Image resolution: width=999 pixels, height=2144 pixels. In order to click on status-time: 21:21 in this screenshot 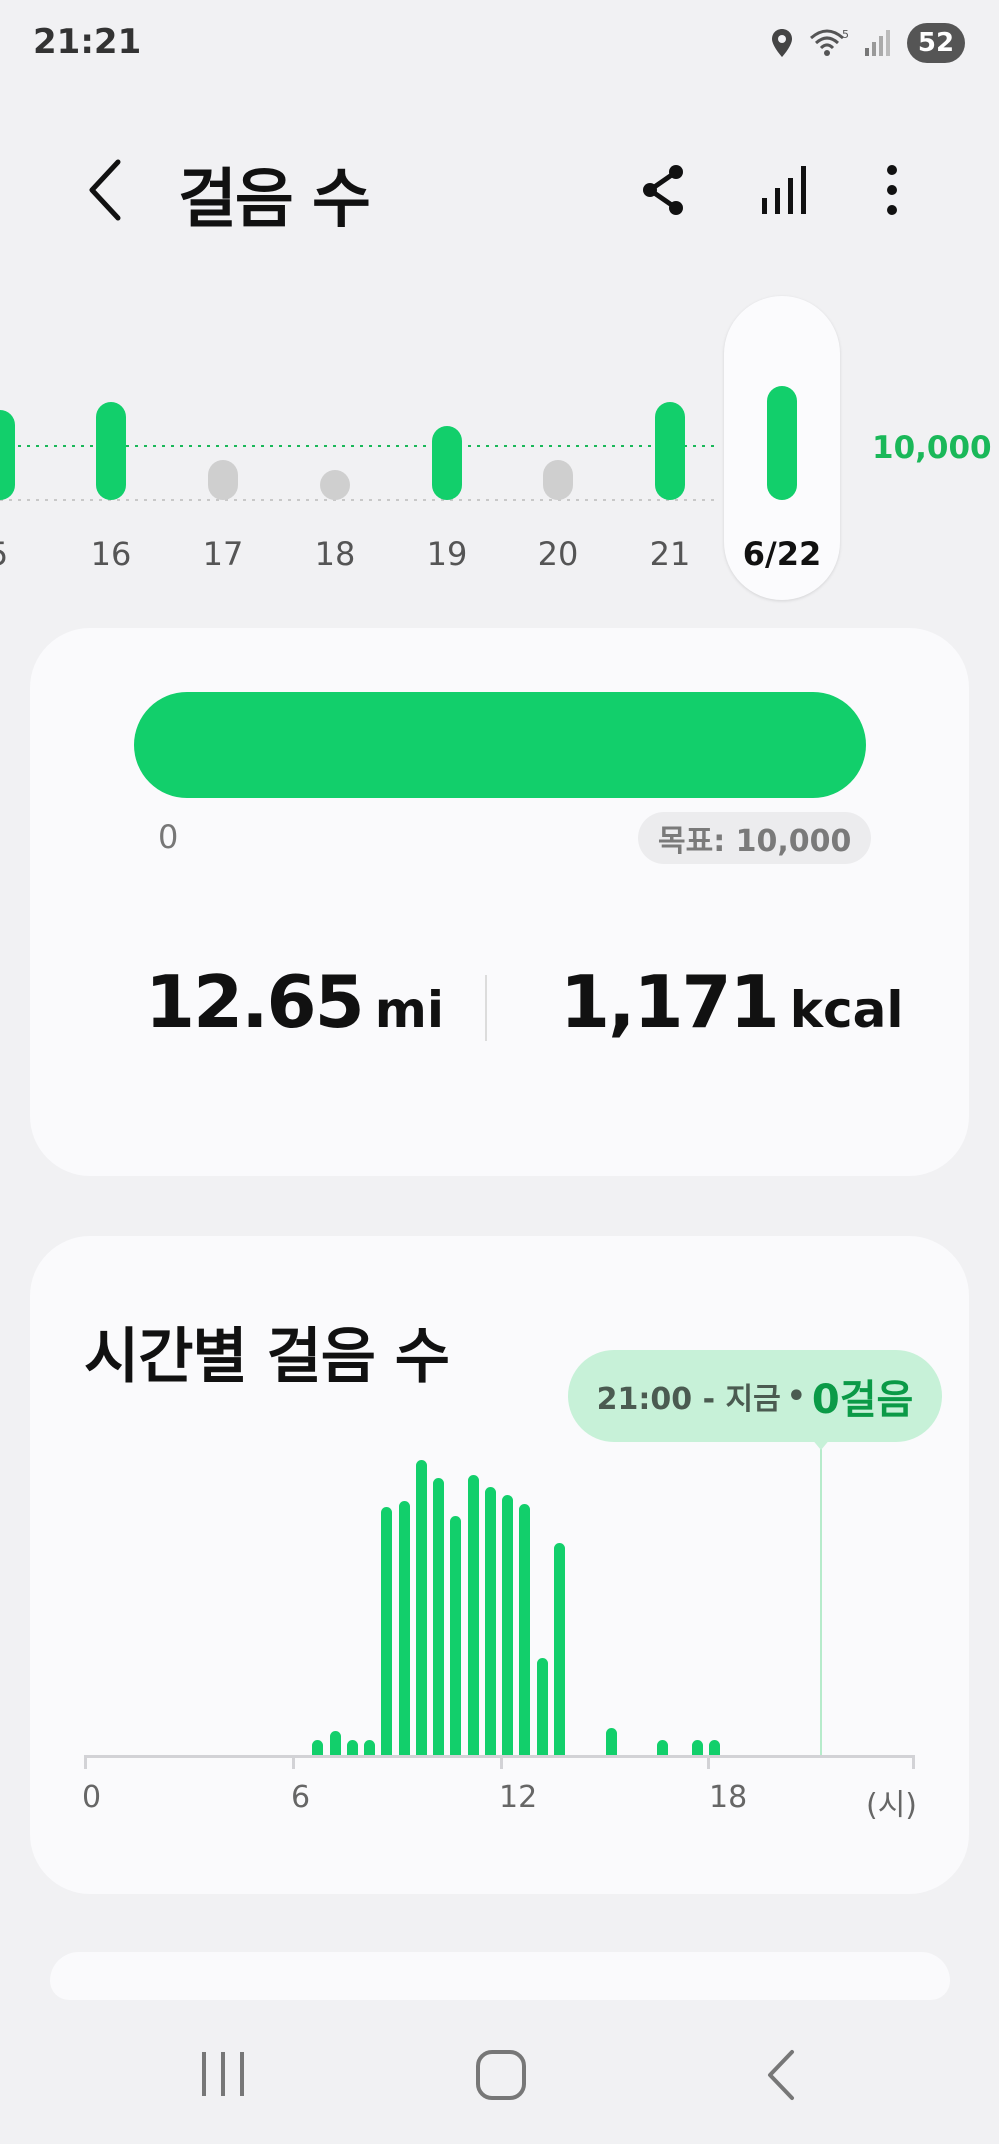, I will do `click(87, 42)`.